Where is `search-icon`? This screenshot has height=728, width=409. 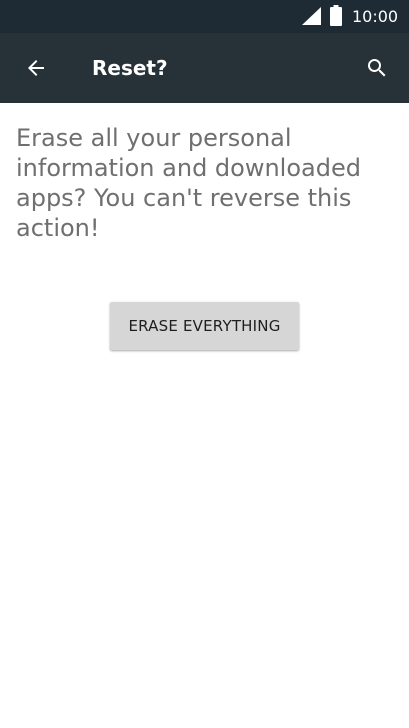 search-icon is located at coordinates (377, 68).